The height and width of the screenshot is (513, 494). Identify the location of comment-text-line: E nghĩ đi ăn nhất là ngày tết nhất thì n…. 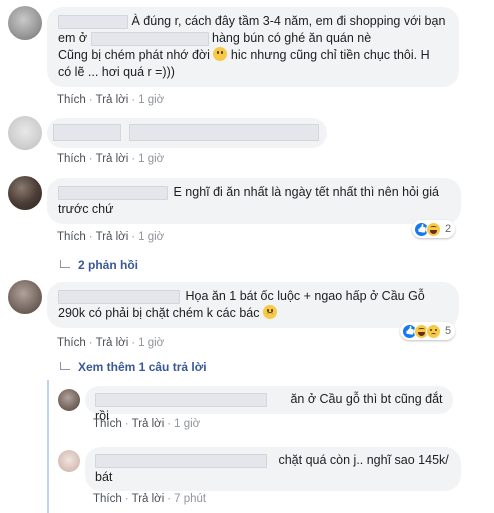
(254, 192).